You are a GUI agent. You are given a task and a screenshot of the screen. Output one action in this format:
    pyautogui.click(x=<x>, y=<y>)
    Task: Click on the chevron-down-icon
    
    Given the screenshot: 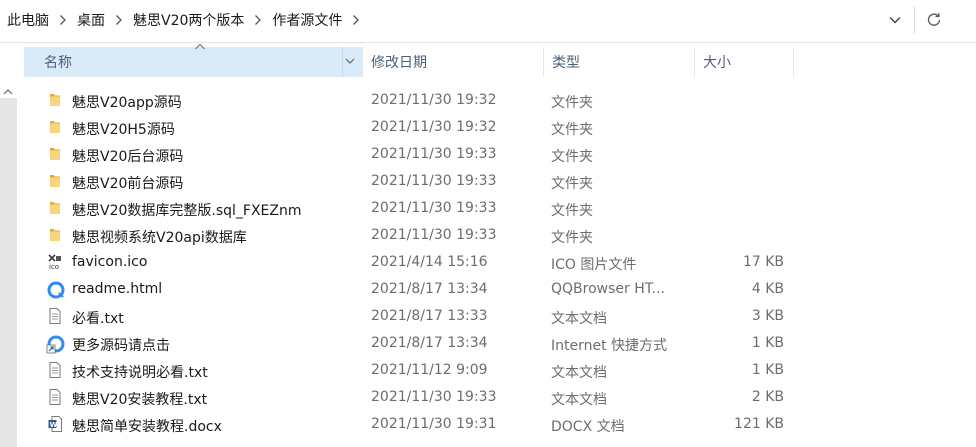 What is the action you would take?
    pyautogui.click(x=350, y=61)
    